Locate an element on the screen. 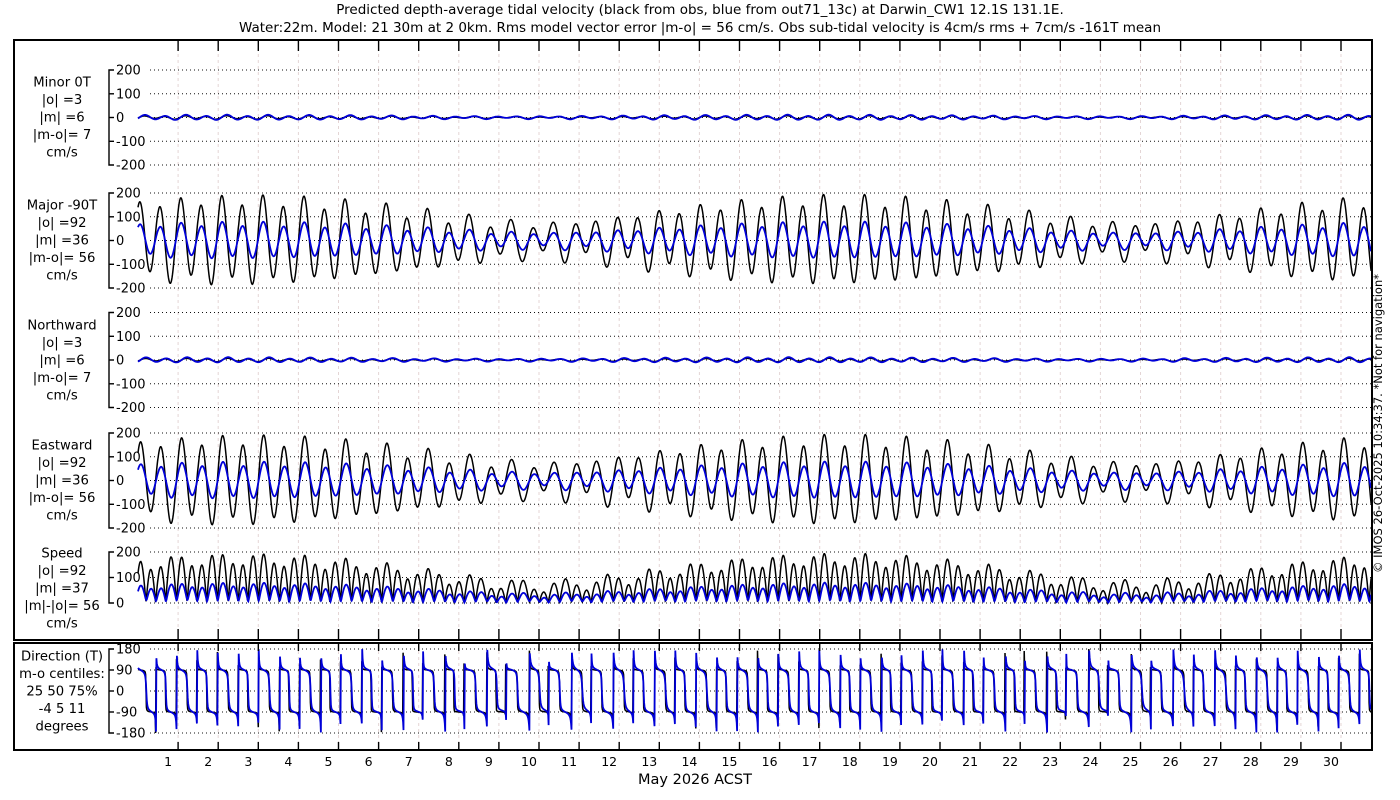 This screenshot has width=1400, height=800. svg-text: 11 is located at coordinates (569, 761).